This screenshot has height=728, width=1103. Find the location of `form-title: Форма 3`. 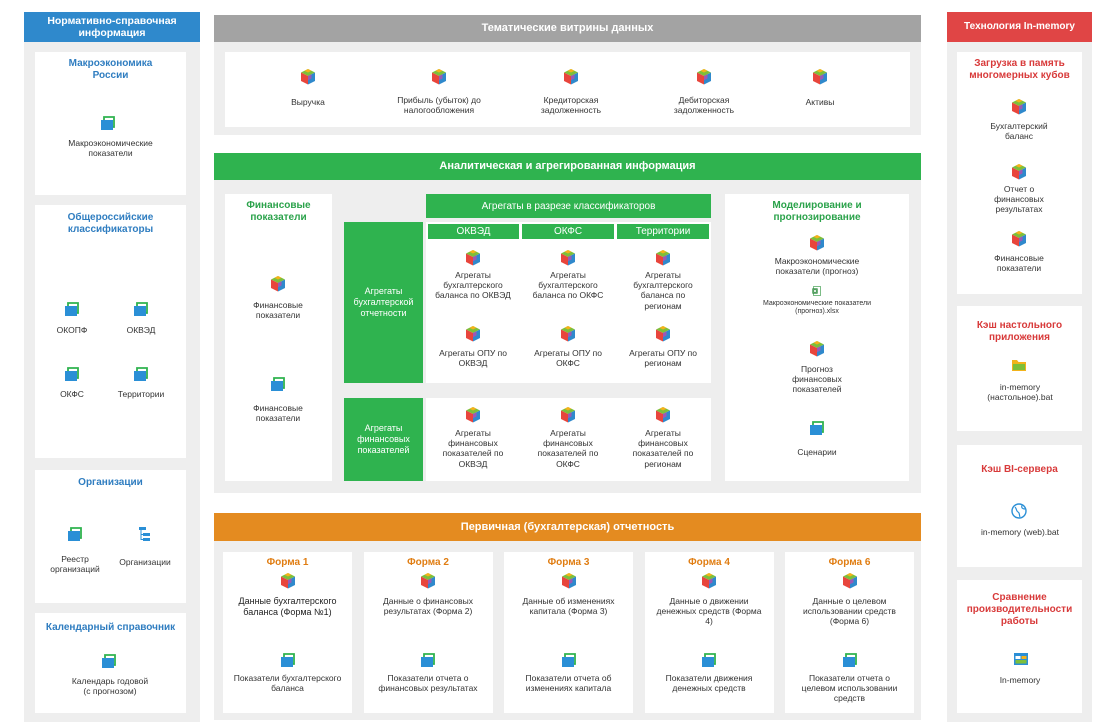

form-title: Форма 3 is located at coordinates (568, 562).